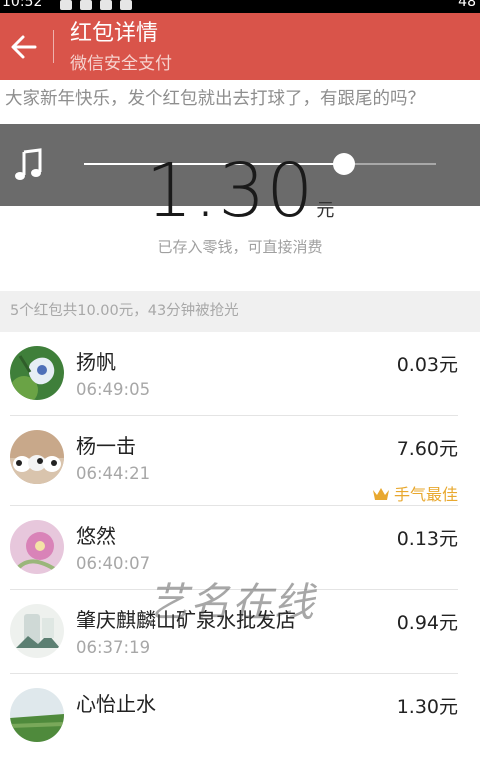 This screenshot has height=758, width=480. I want to click on red-packet-message: 大家新年快乐，发个红包就出去打球了，有跟尾的吗？, so click(215, 99).